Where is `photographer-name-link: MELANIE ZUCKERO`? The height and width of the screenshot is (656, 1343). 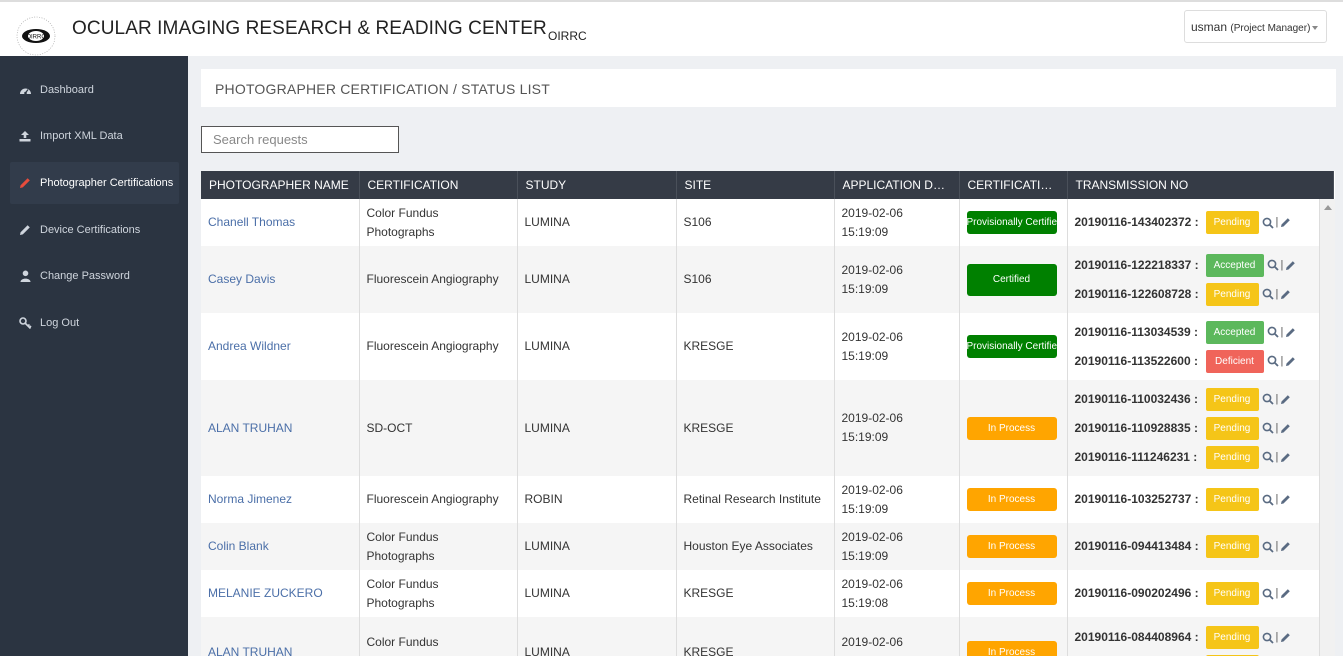 photographer-name-link: MELANIE ZUCKERO is located at coordinates (280, 593).